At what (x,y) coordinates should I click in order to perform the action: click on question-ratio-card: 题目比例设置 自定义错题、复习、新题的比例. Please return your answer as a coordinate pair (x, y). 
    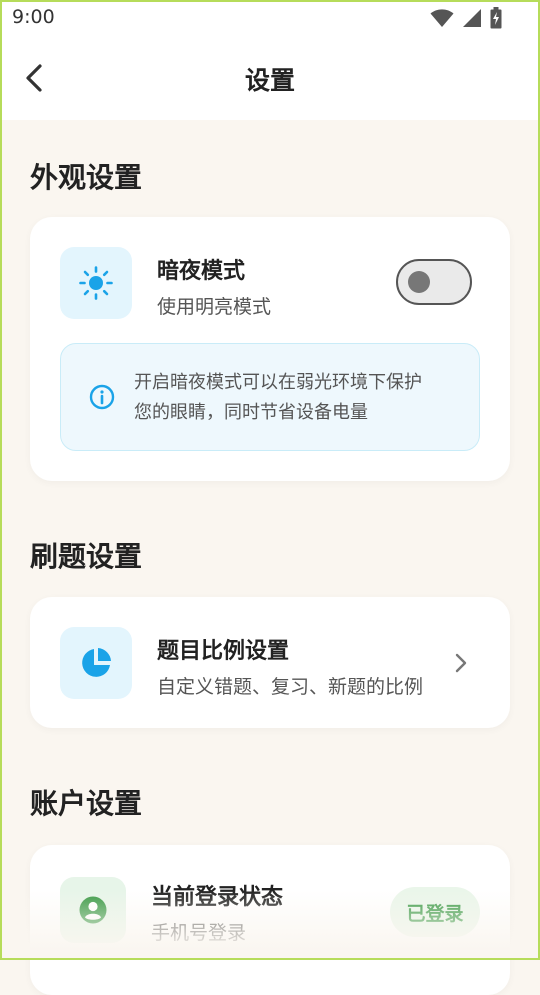
    Looking at the image, I should click on (270, 662).